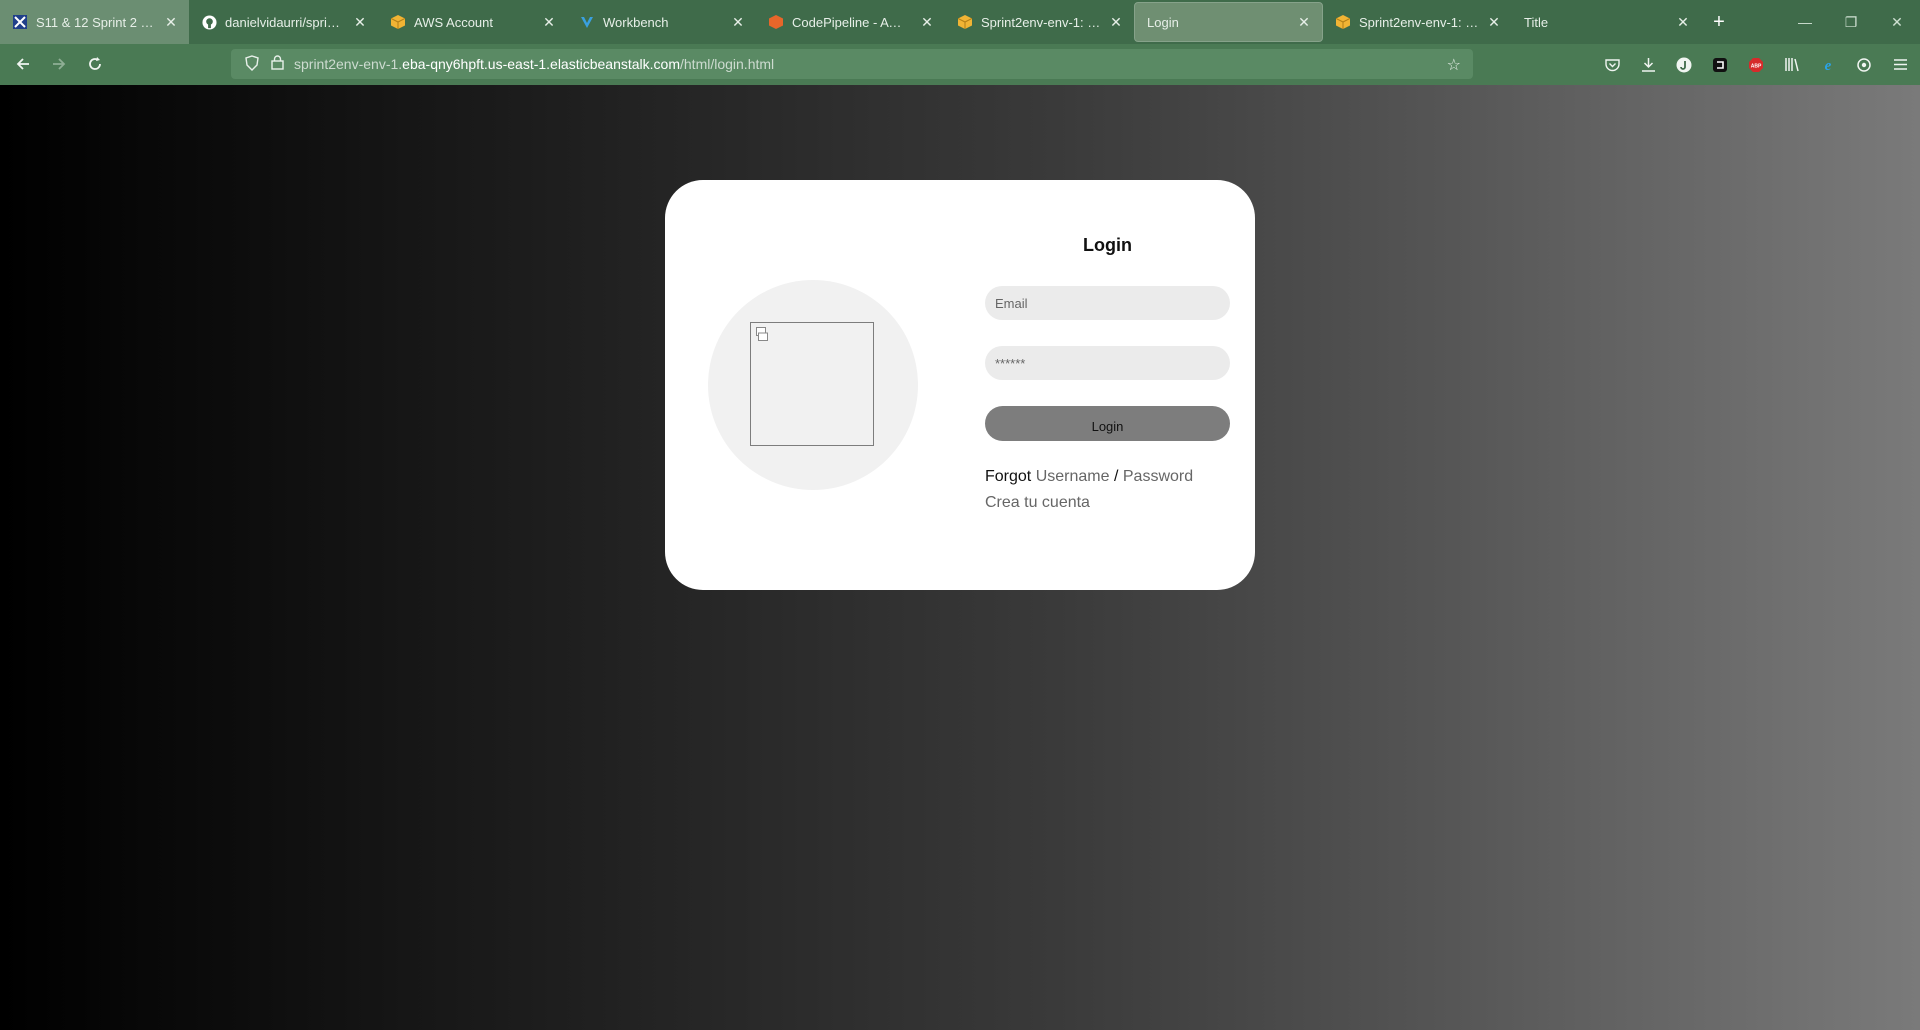 Image resolution: width=1920 pixels, height=1030 pixels. I want to click on browser-tab-active: Login ✕, so click(1228, 22).